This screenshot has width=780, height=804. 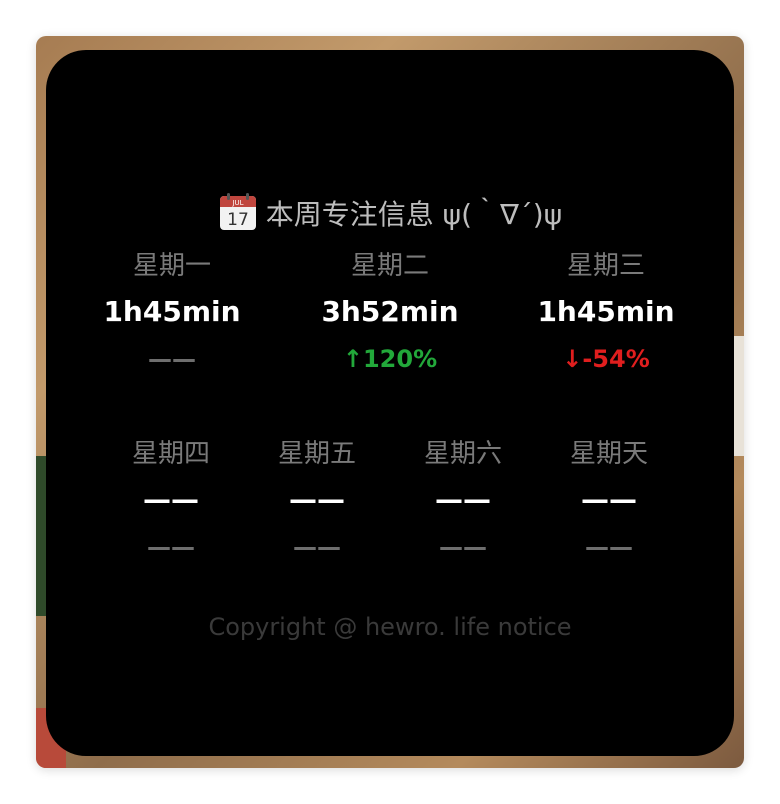 What do you see at coordinates (606, 359) in the screenshot?
I see `change-percent: ↓-54%` at bounding box center [606, 359].